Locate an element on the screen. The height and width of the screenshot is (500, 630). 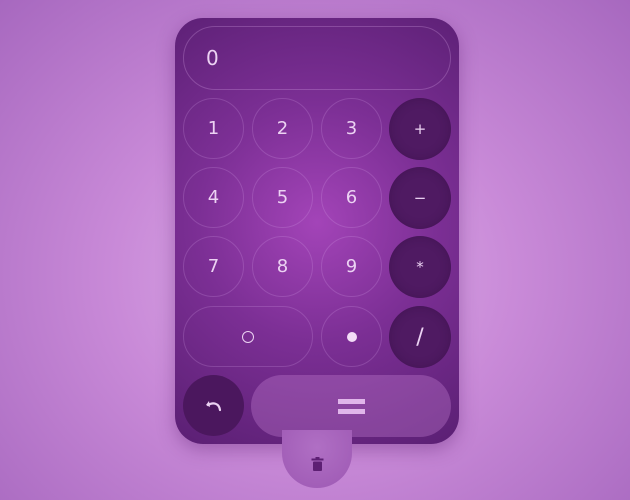
key-7: 7 is located at coordinates (213, 266).